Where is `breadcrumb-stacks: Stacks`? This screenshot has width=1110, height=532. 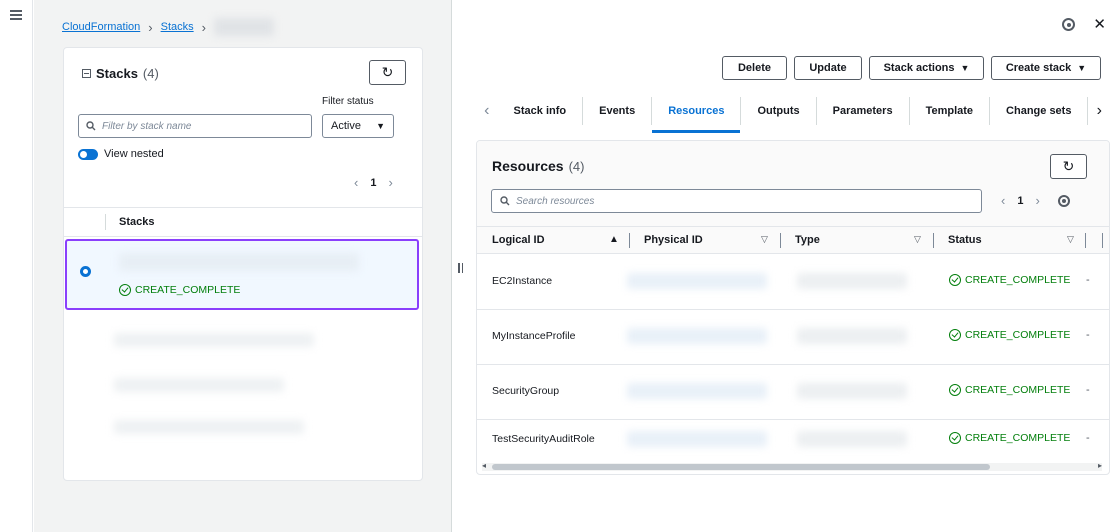
breadcrumb-stacks: Stacks is located at coordinates (177, 27).